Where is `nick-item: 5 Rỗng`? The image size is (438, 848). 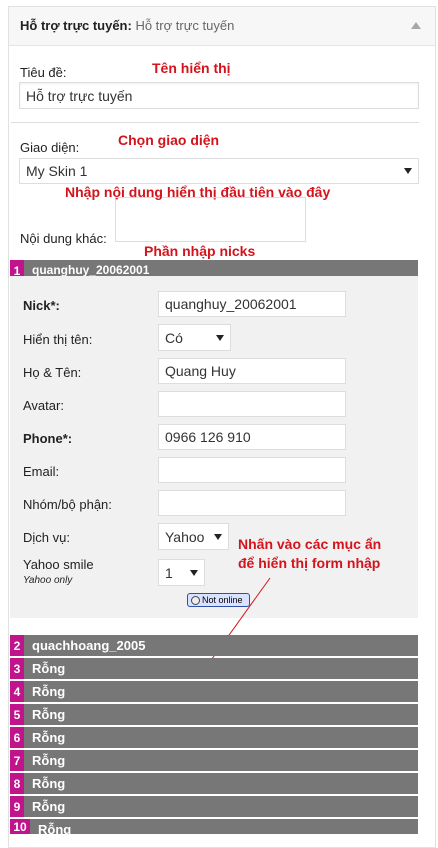
nick-item: 5 Rỗng is located at coordinates (214, 714).